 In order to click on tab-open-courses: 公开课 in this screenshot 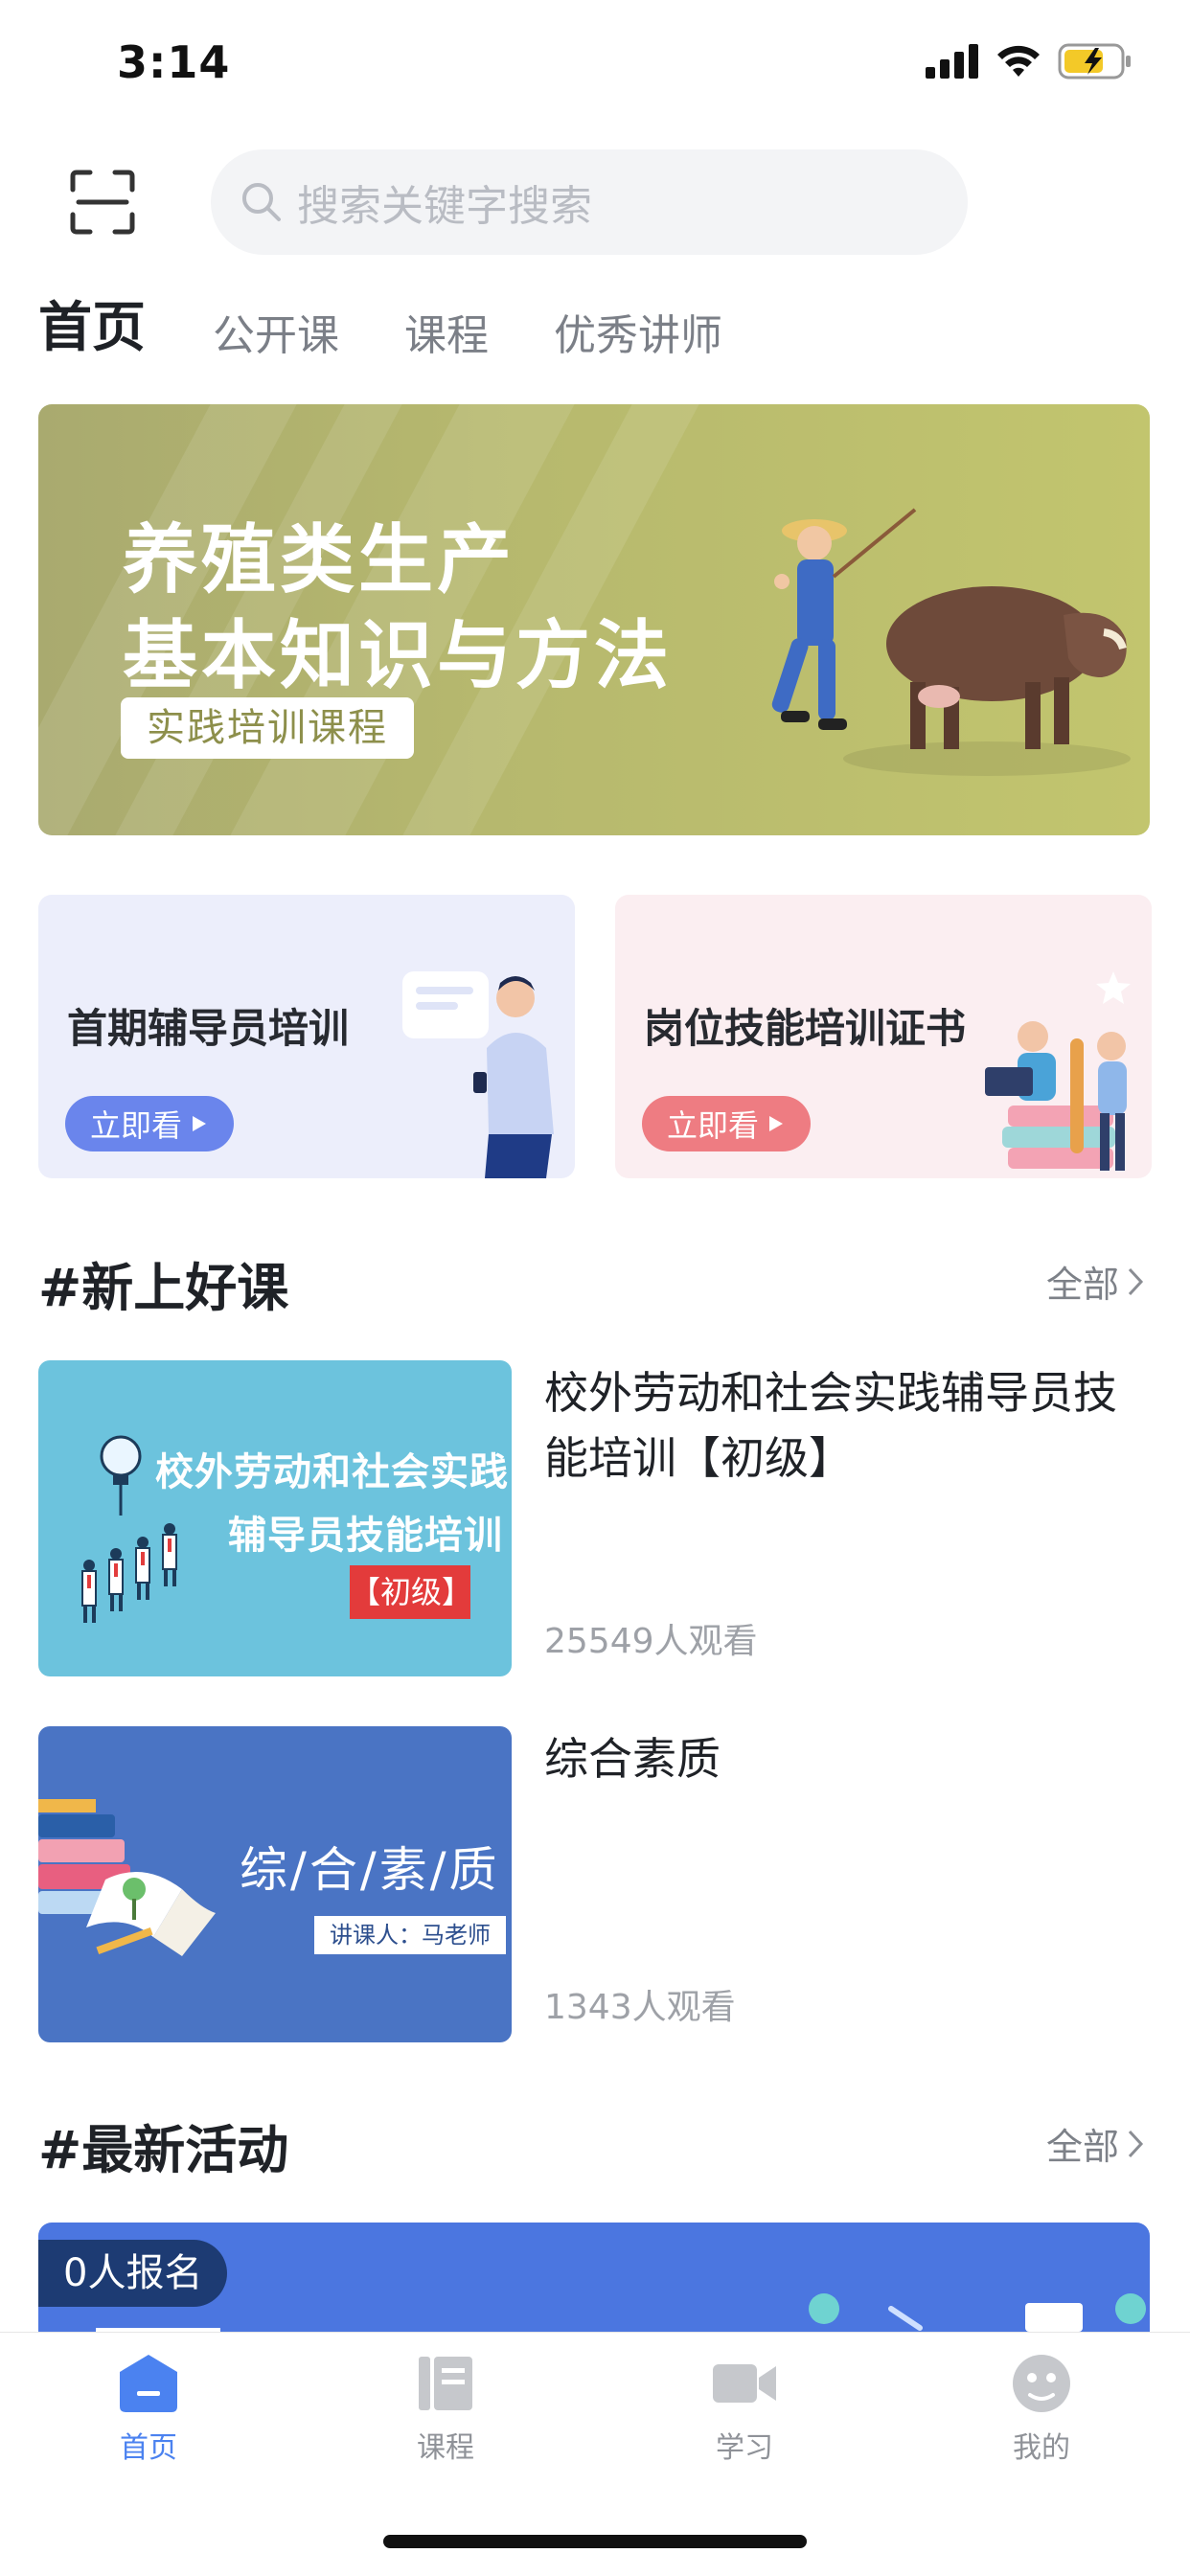, I will do `click(276, 331)`.